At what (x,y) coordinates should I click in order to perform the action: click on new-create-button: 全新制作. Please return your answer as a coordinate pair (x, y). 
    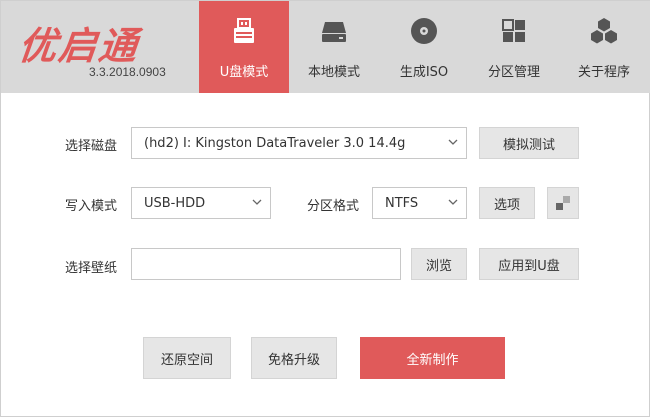
    Looking at the image, I should click on (432, 358).